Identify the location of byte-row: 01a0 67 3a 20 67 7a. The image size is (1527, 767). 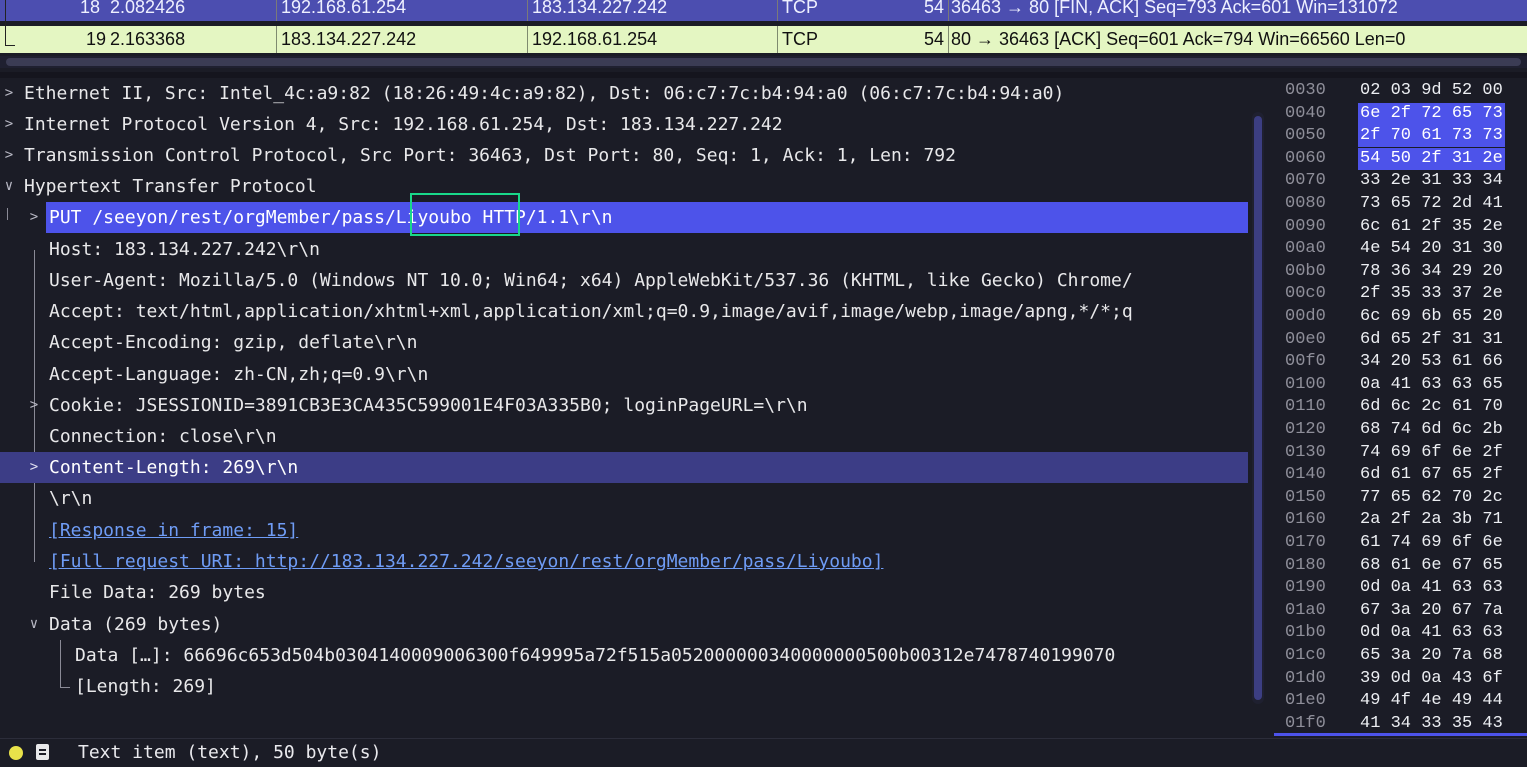
(1400, 611).